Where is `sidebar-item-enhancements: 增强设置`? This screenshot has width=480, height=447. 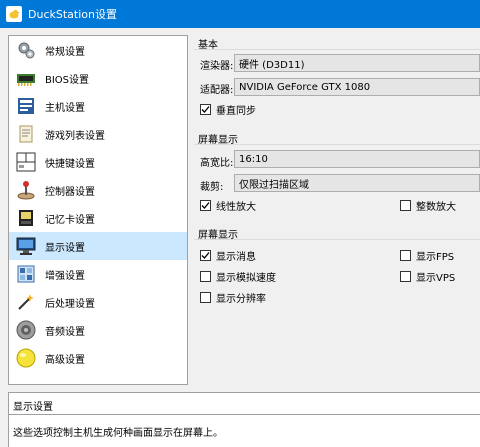 sidebar-item-enhancements: 增强设置 is located at coordinates (98, 274).